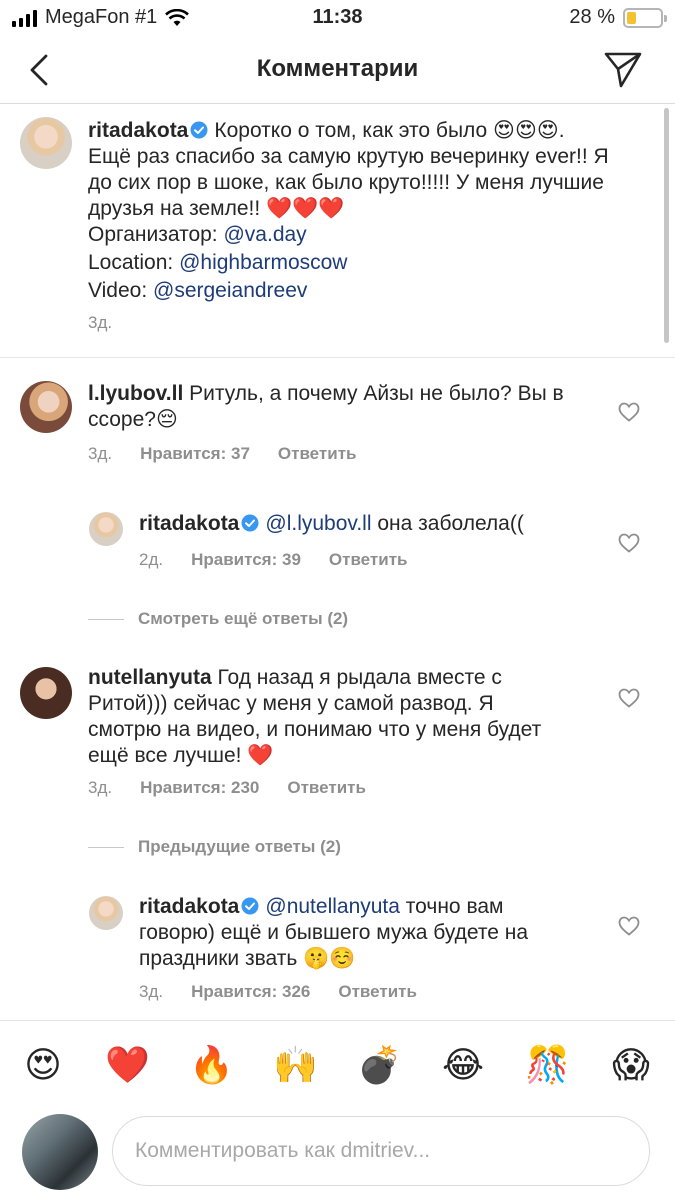 This screenshot has height=1200, width=675. Describe the element at coordinates (295, 1065) in the screenshot. I see `raised-hands-emoji-button: 🙌` at that location.